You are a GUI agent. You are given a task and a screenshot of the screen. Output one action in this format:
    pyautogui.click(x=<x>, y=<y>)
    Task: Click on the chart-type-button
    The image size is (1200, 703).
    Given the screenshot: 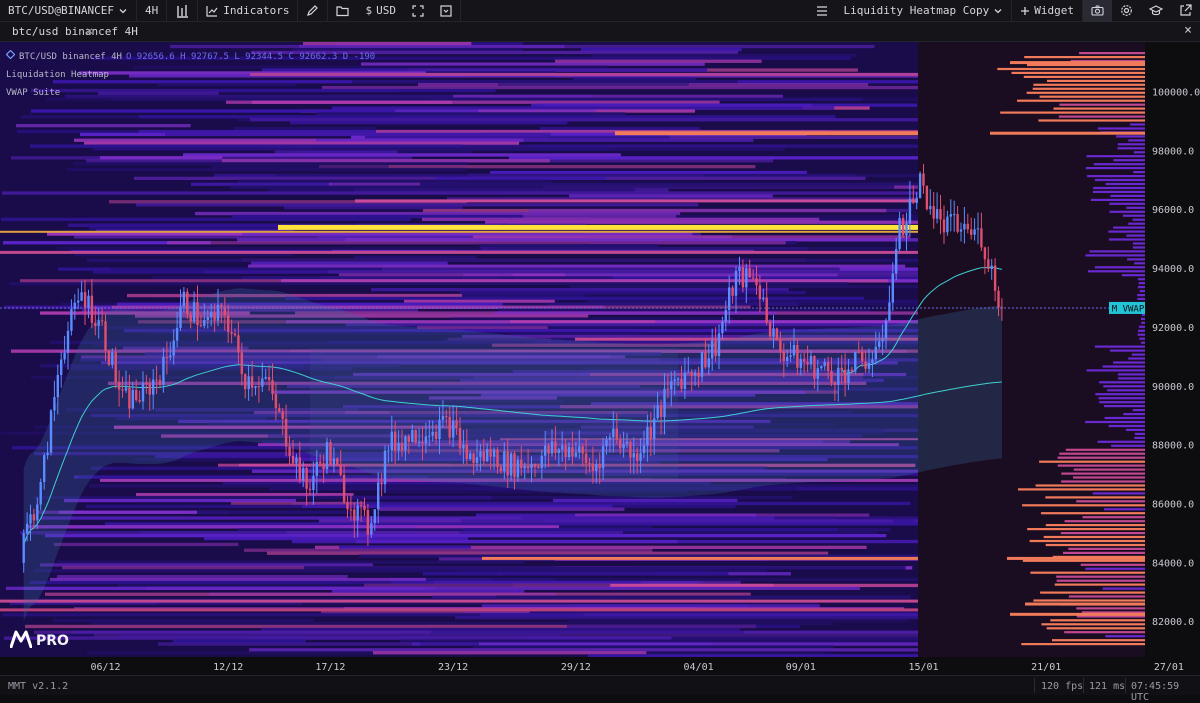 What is the action you would take?
    pyautogui.click(x=183, y=11)
    